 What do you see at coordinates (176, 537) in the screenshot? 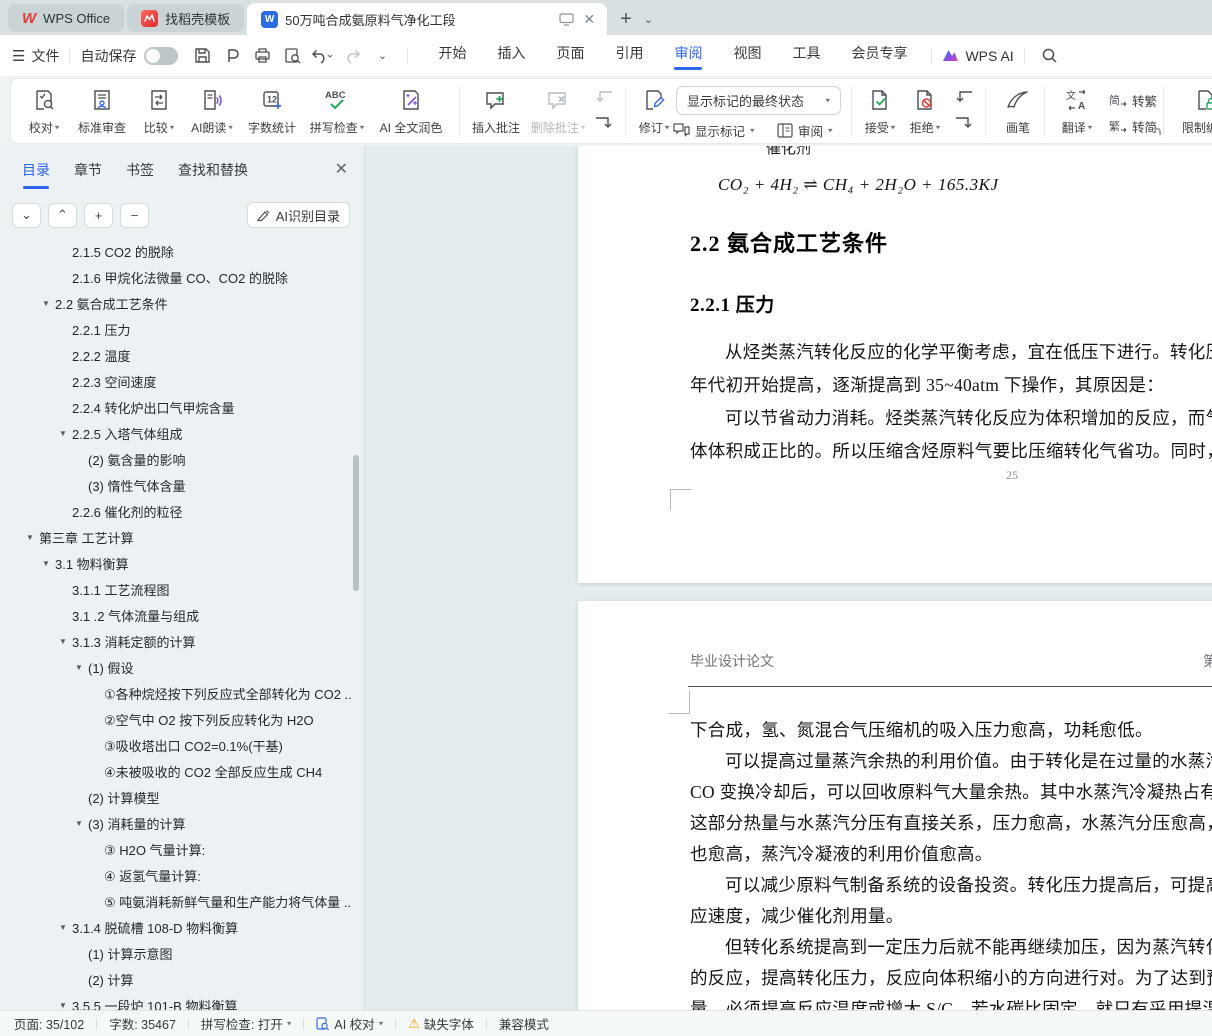
I see `toc-item: ▼ 第三章 工艺计算` at bounding box center [176, 537].